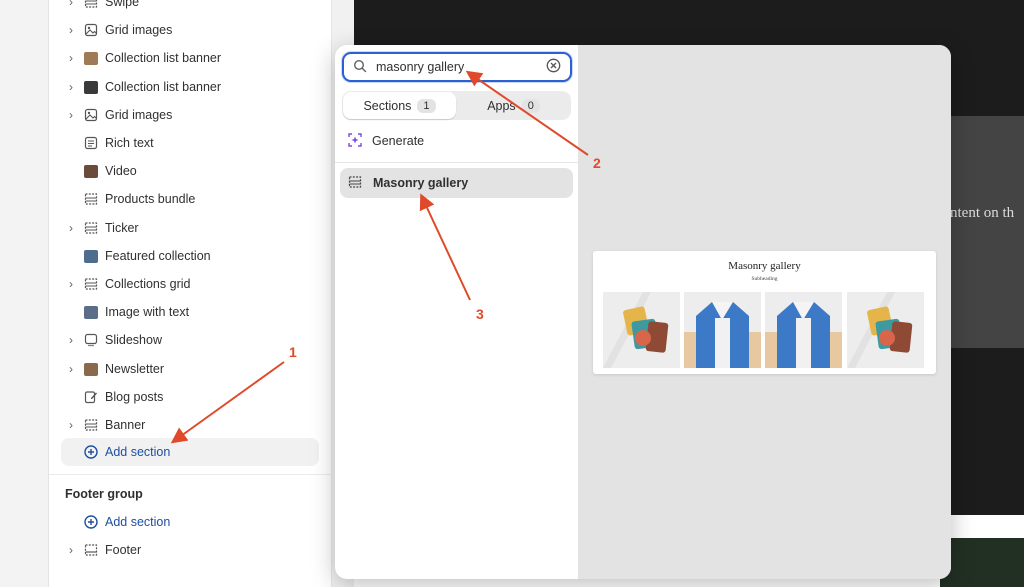 This screenshot has width=1024, height=587. I want to click on tab-label: Apps, so click(501, 105).